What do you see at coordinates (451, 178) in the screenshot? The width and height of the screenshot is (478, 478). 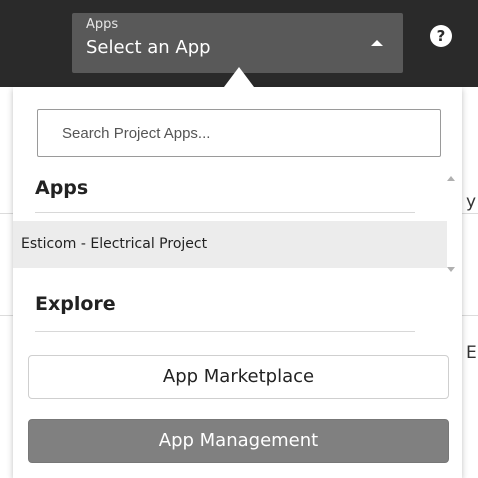 I see `scroll-up-icon` at bounding box center [451, 178].